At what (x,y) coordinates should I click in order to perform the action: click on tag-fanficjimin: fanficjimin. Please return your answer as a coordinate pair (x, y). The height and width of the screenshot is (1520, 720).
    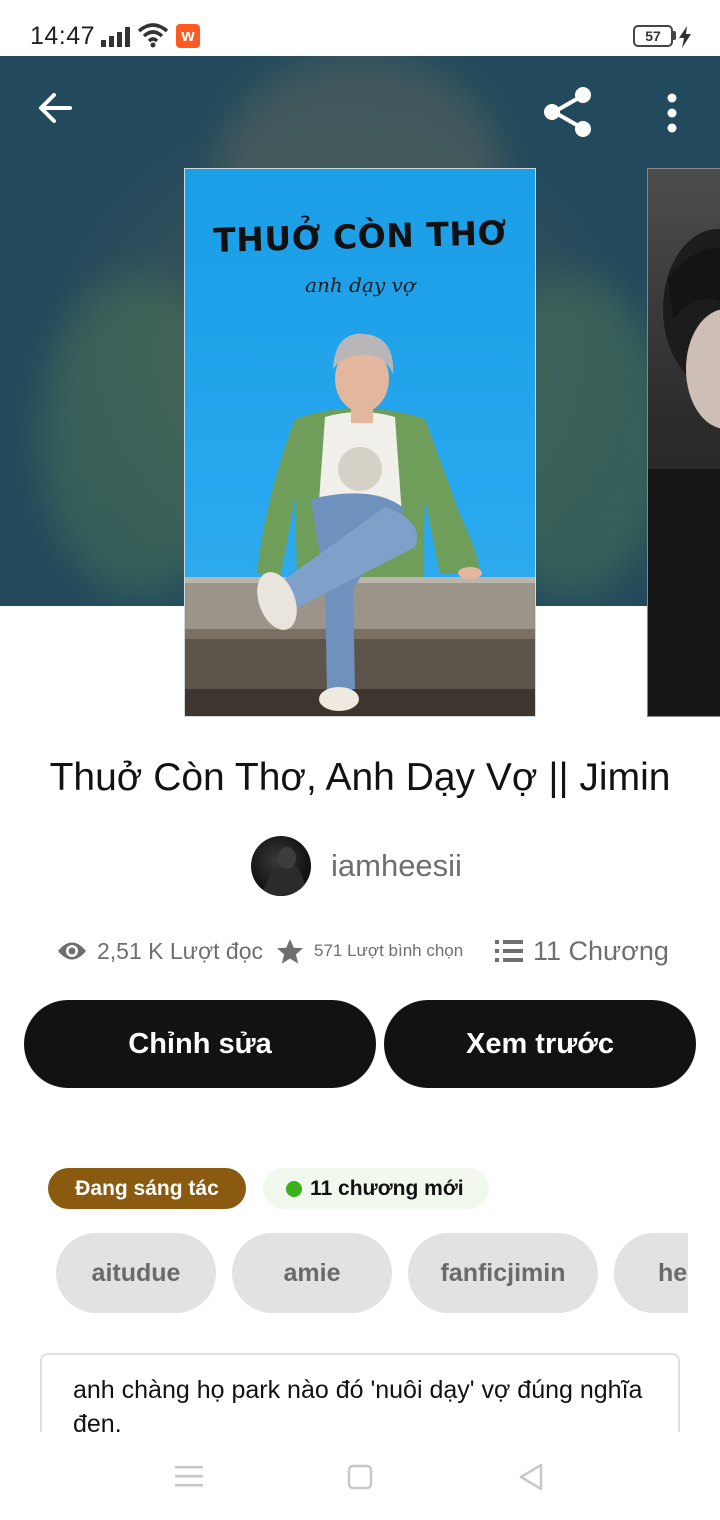
    Looking at the image, I should click on (503, 1273).